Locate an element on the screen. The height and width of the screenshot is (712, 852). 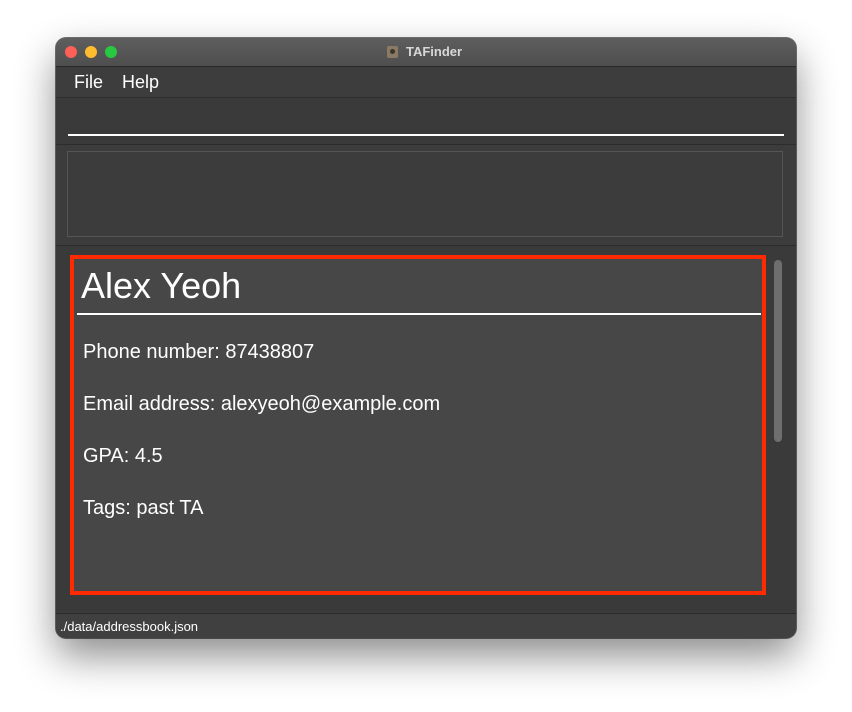
list-scrollbar is located at coordinates (777, 426).